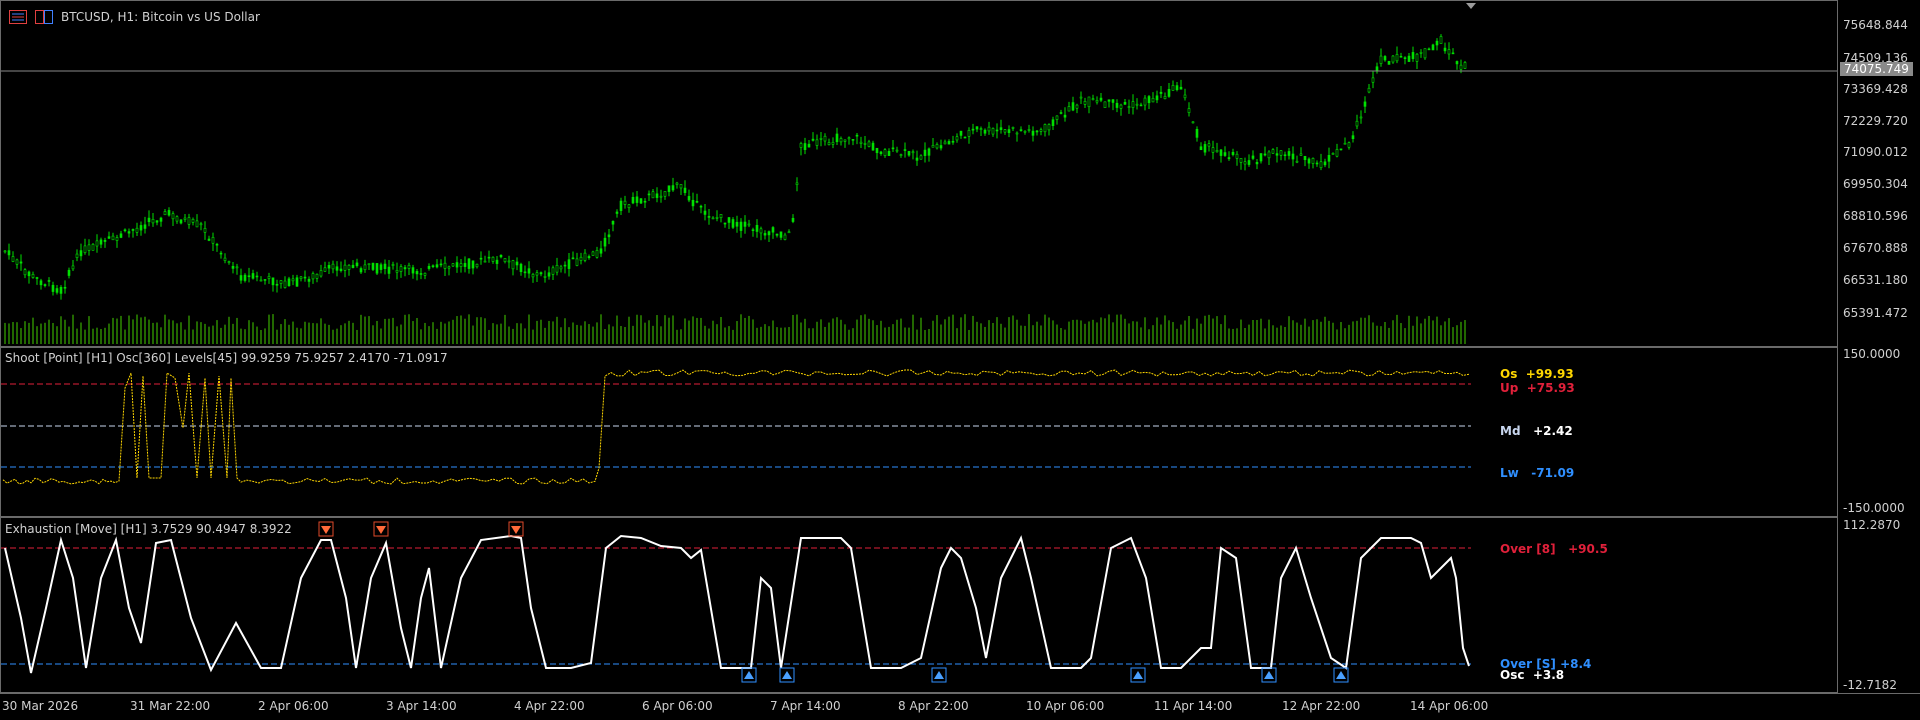 This screenshot has height=720, width=1920. Describe the element at coordinates (18, 17) in the screenshot. I see `bars-list-icon` at that location.